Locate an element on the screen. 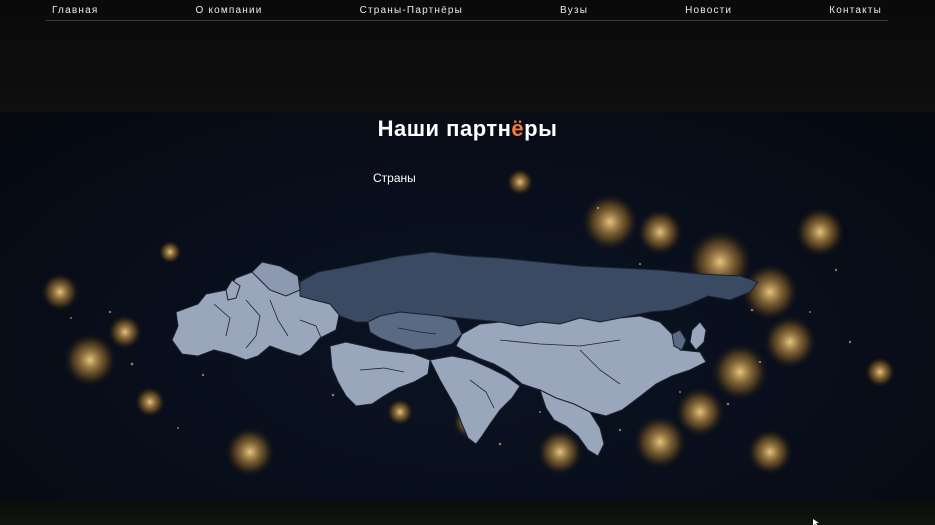 The height and width of the screenshot is (525, 935). cursor-arrow-icon is located at coordinates (816, 522).